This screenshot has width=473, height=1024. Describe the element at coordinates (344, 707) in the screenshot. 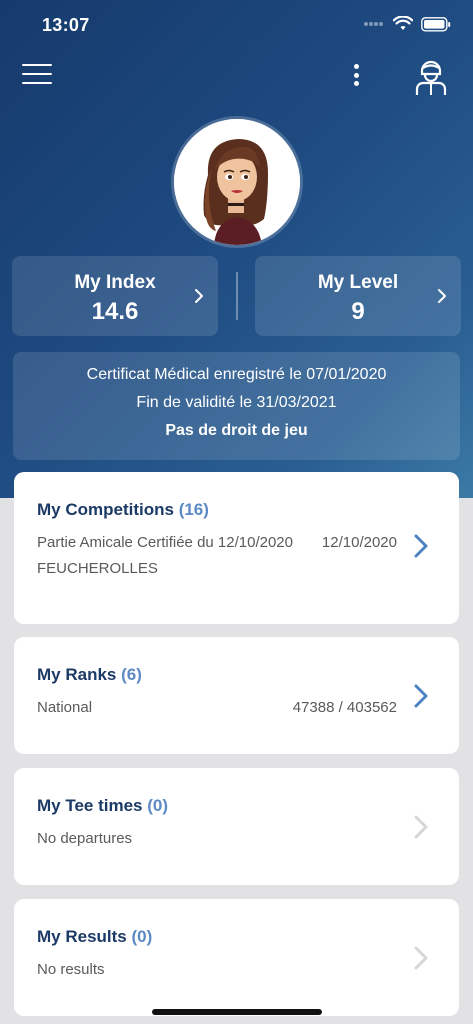

I see `rank-value: 47388 / 403562` at that location.